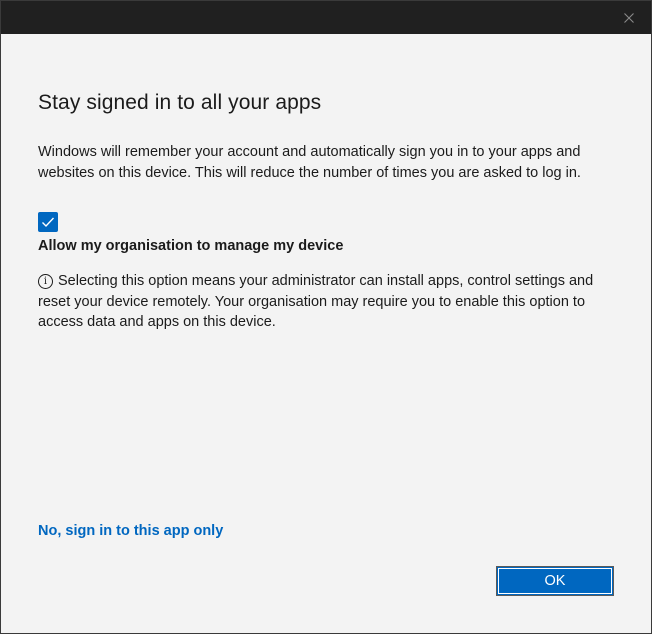 This screenshot has width=652, height=634. Describe the element at coordinates (326, 17) in the screenshot. I see `title-bar` at that location.